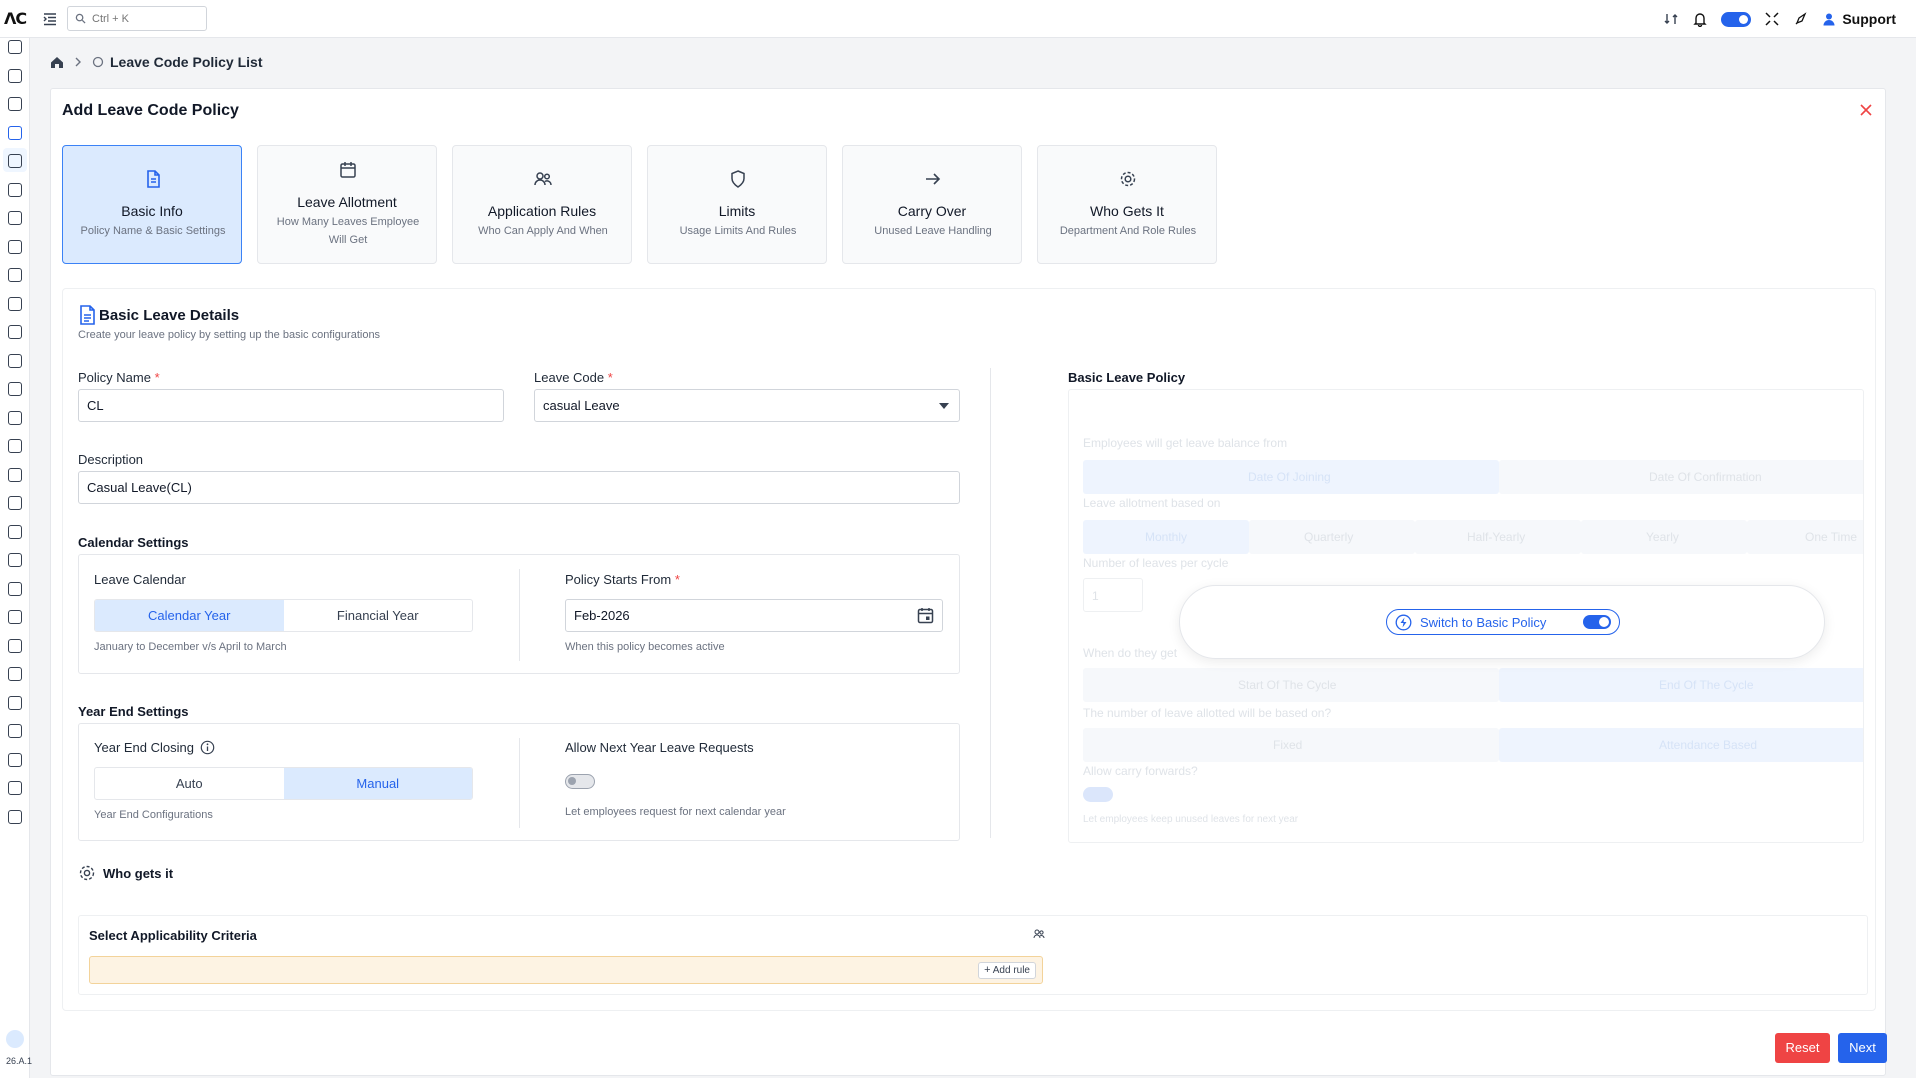 This screenshot has width=1916, height=1078. I want to click on policy-name-input: CL, so click(291, 405).